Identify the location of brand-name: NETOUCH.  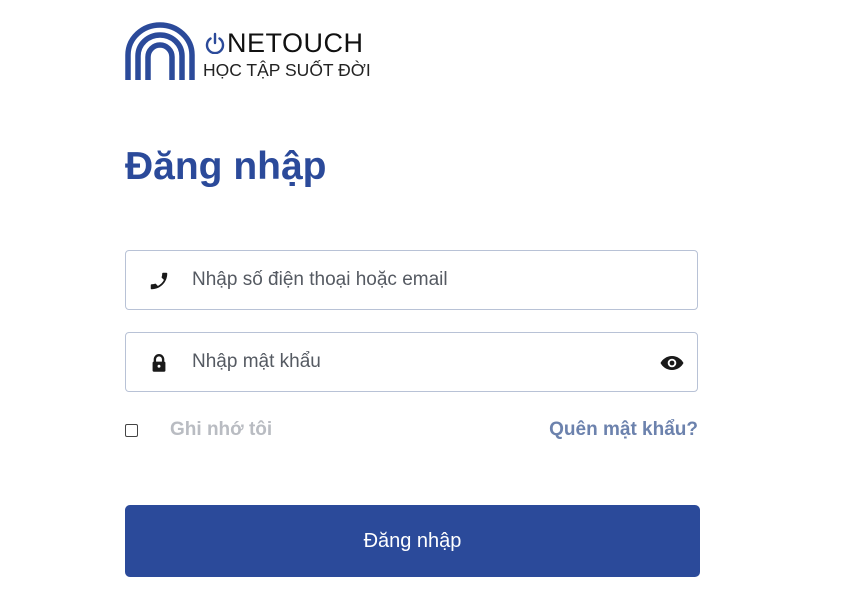
(284, 43).